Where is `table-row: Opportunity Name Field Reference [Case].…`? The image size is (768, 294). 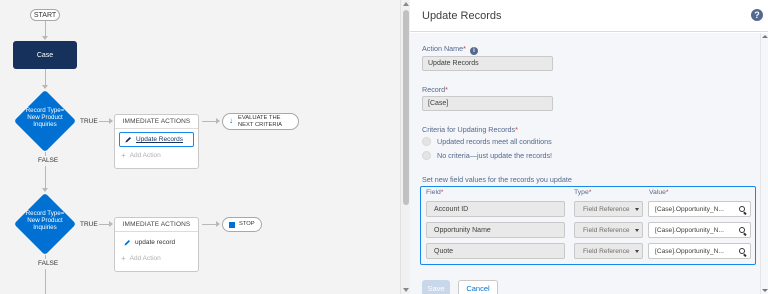
table-row: Opportunity Name Field Reference [Case].… is located at coordinates (588, 230).